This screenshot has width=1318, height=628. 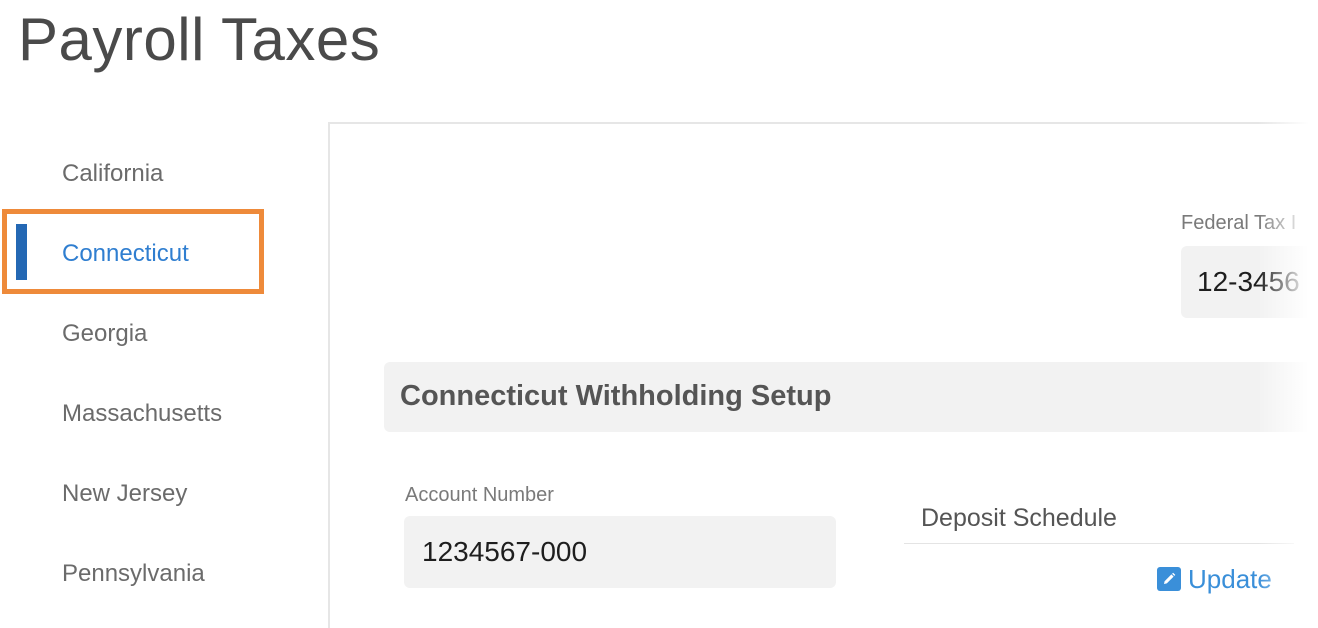 What do you see at coordinates (1099, 543) in the screenshot?
I see `deposit-divider` at bounding box center [1099, 543].